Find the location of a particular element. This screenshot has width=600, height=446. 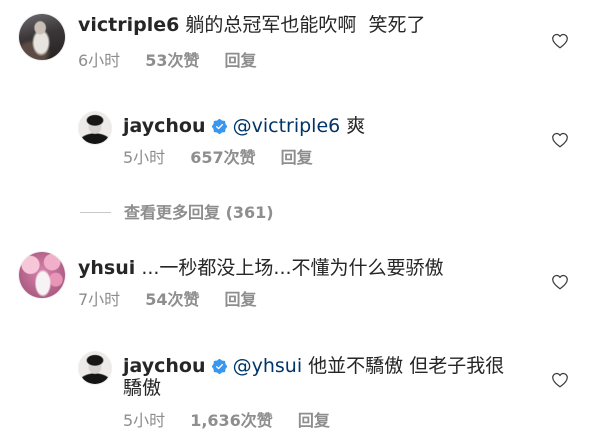

reply-meta: 5小时 1,636次赞 回复 is located at coordinates (226, 421).